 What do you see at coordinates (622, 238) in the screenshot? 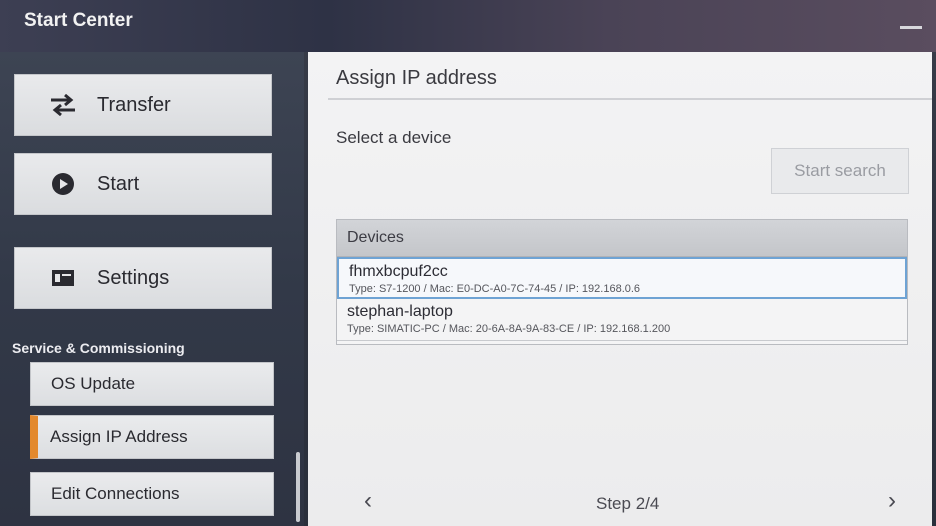
I see `devices-header: Devices` at bounding box center [622, 238].